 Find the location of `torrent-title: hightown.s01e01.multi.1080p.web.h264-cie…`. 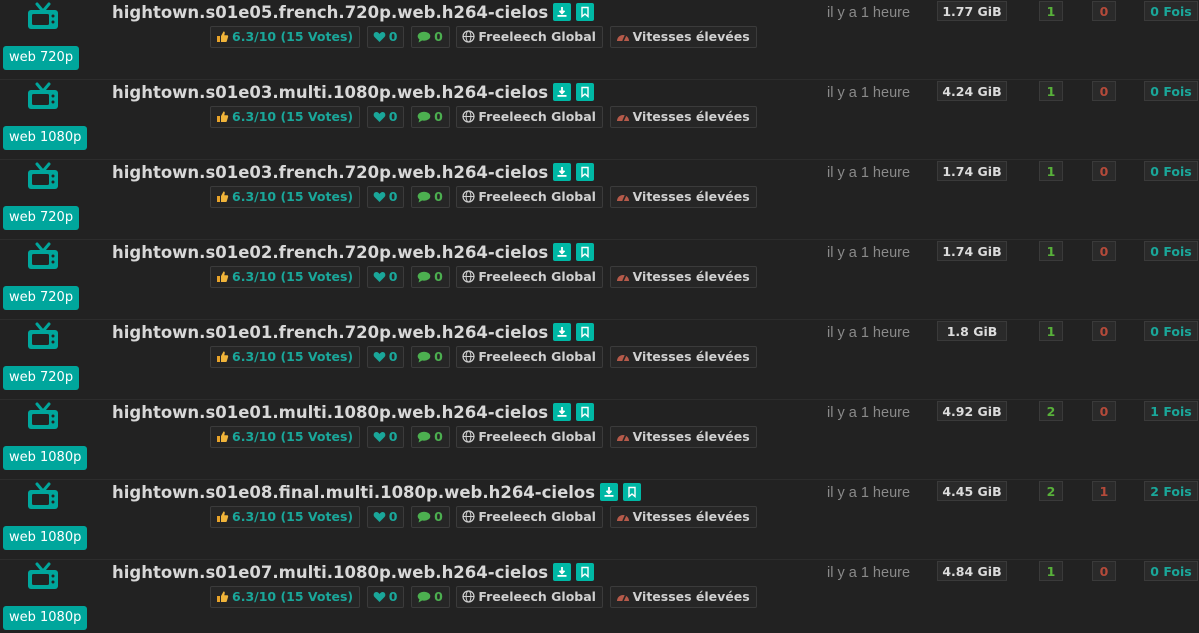

torrent-title: hightown.s01e01.multi.1080p.web.h264-cie… is located at coordinates (353, 412).